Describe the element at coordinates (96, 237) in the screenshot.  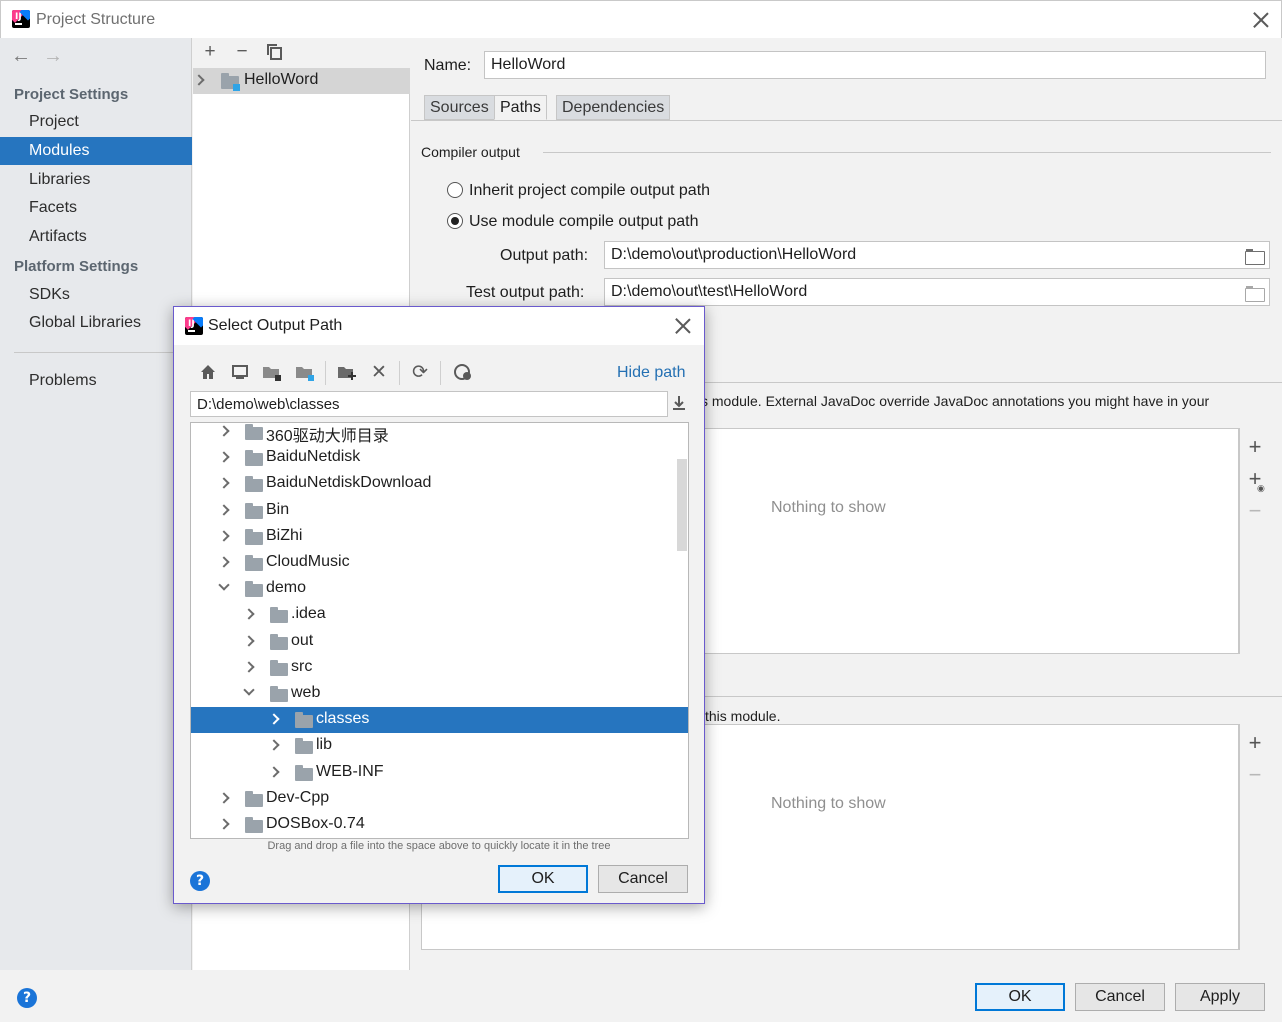
I see `sidebar-item-artifacts: Artifacts` at that location.